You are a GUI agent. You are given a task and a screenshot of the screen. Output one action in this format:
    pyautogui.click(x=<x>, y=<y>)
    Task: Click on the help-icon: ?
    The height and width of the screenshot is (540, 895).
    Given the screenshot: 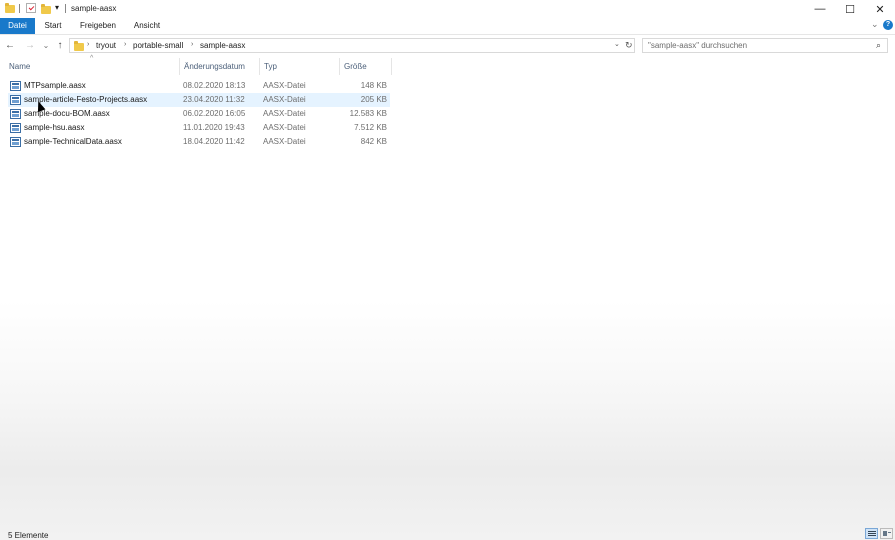 What is the action you would take?
    pyautogui.click(x=888, y=25)
    